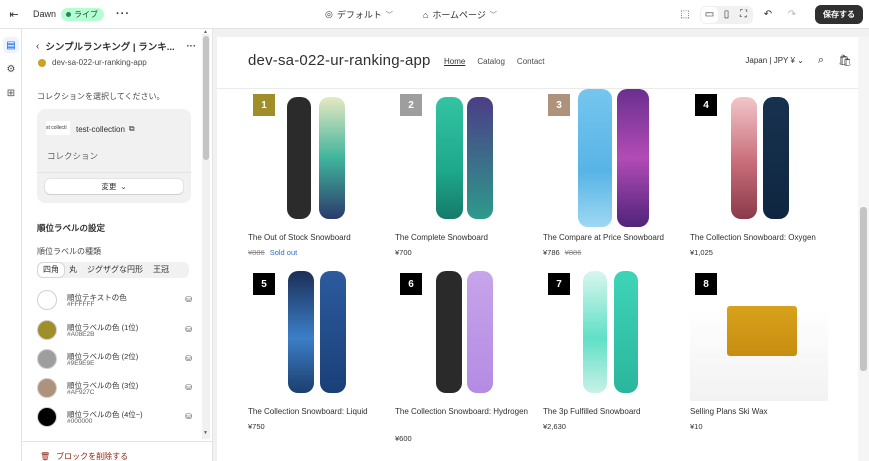  Describe the element at coordinates (51, 270) in the screenshot. I see `rank-type-square: 四角` at that location.